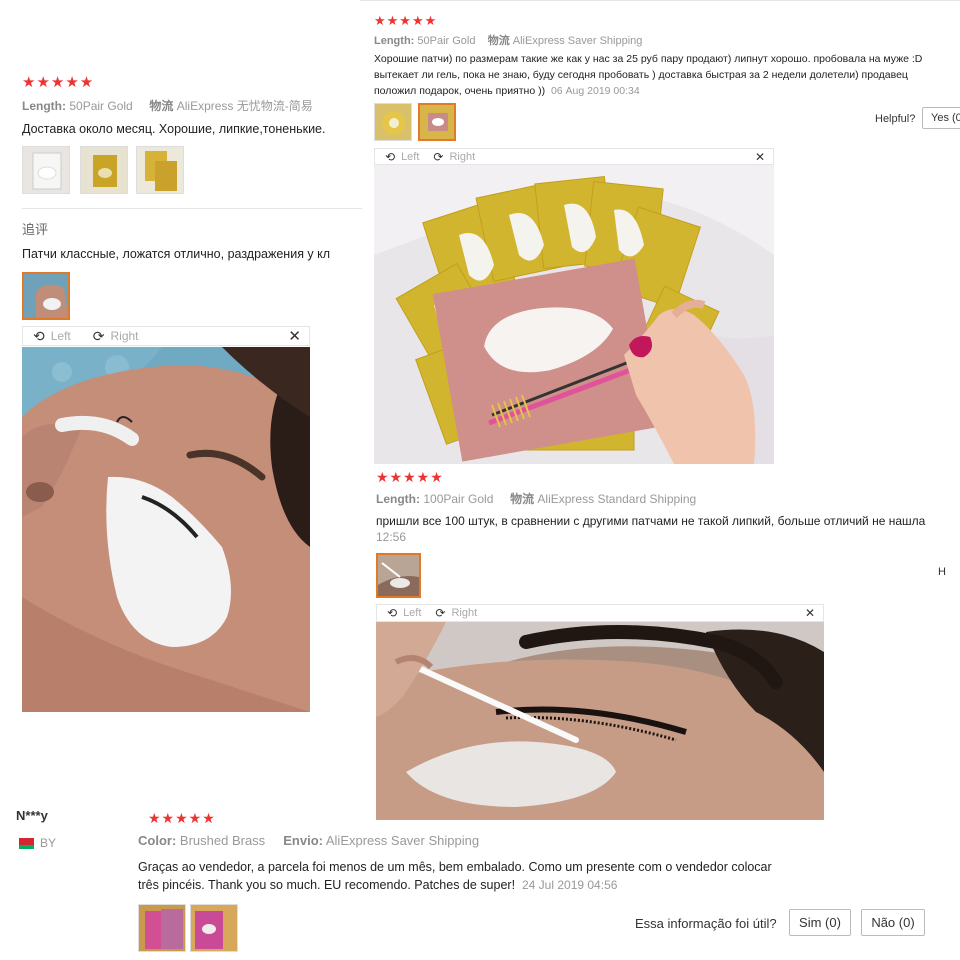 This screenshot has width=960, height=960. What do you see at coordinates (895, 119) in the screenshot?
I see `helpful-label: Helpful?` at bounding box center [895, 119].